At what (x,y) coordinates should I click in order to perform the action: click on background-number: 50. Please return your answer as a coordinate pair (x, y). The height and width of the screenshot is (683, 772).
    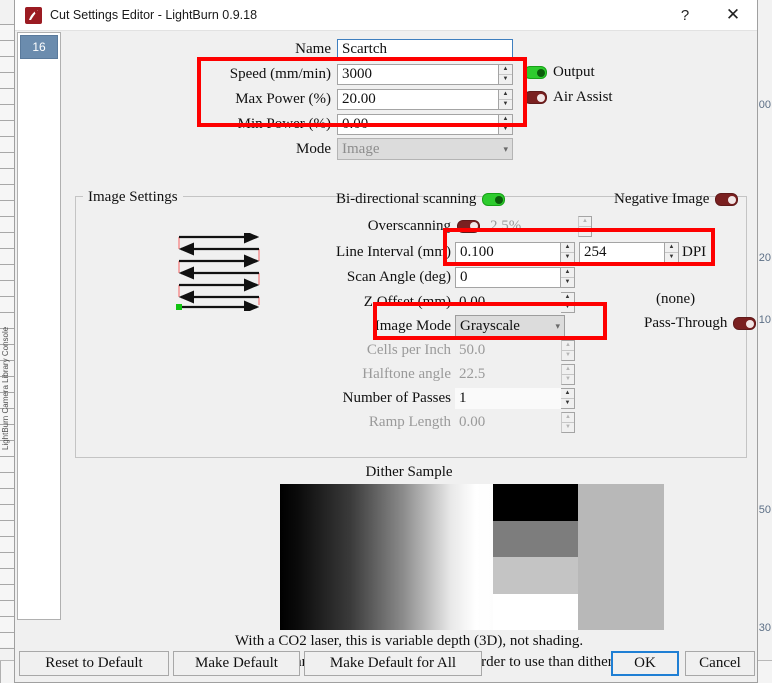
    Looking at the image, I should click on (764, 510).